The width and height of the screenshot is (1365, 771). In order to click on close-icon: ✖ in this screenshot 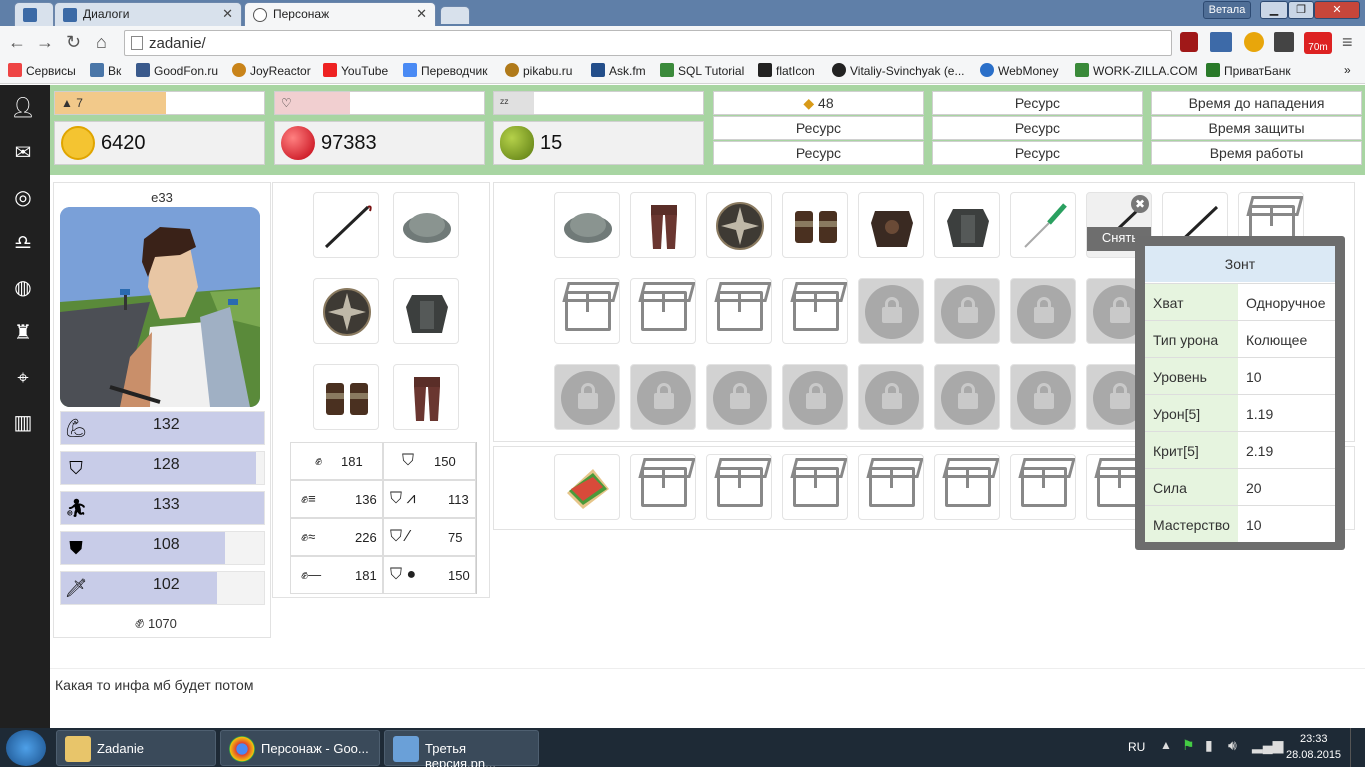, I will do `click(1140, 204)`.